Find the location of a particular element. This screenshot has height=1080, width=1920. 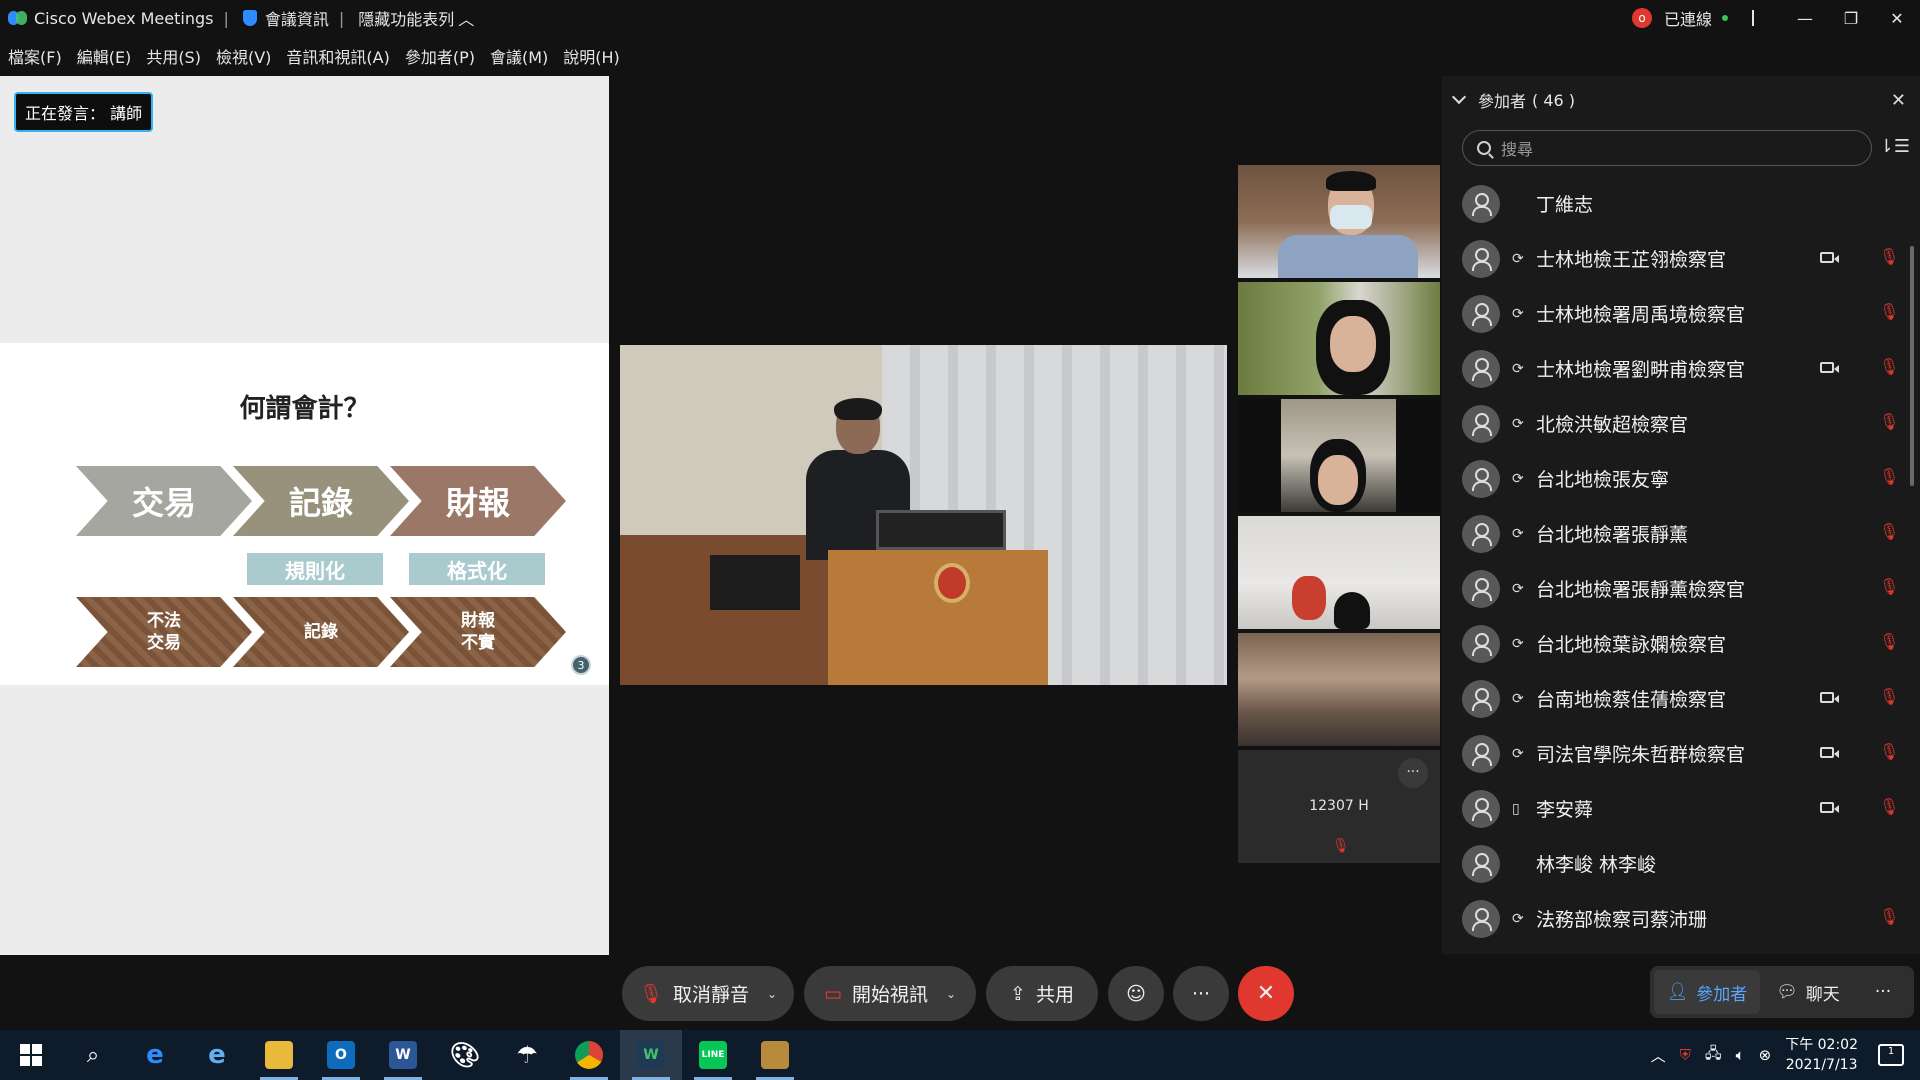

network-icon: 🖧︎ is located at coordinates (1713, 1055).